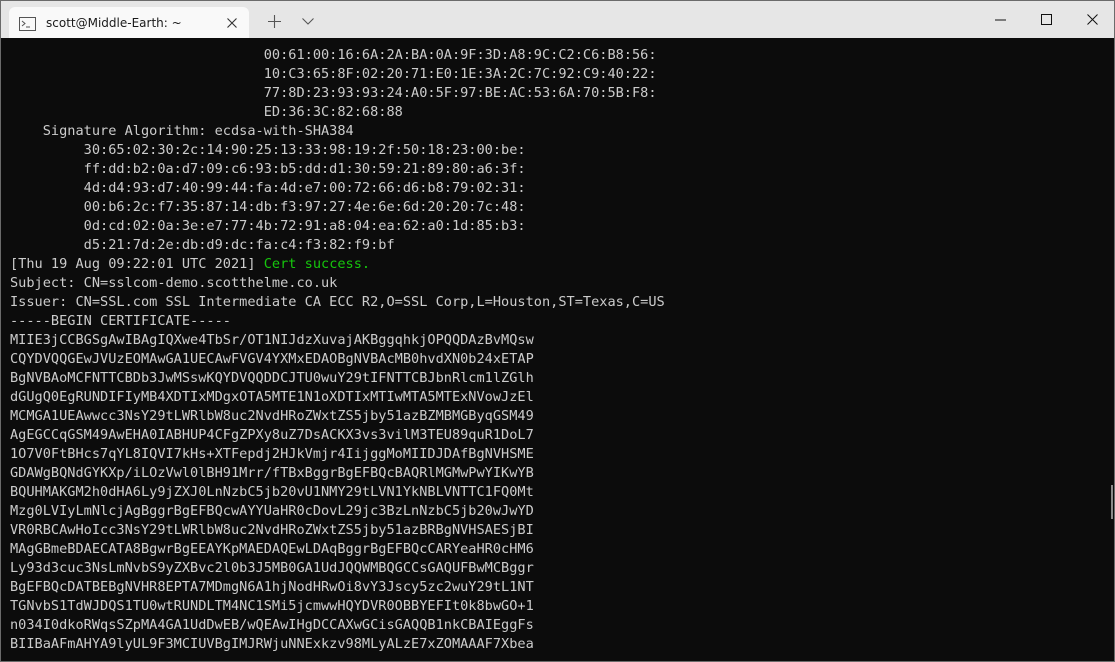 Image resolution: width=1115 pixels, height=662 pixels. What do you see at coordinates (120, 321) in the screenshot?
I see `terminal-line: -----BEGIN CERTIFICATE-----` at bounding box center [120, 321].